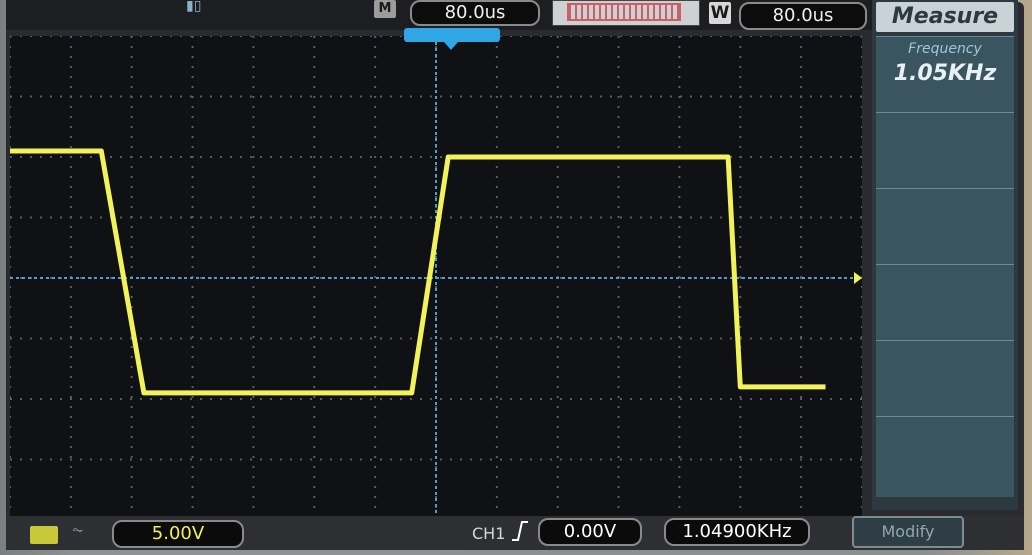 The image size is (1032, 555). I want to click on bottom-status-bar: ⏦ 5.00V CH1 0.00V 1.04900KHz Modify, so click(515, 533).